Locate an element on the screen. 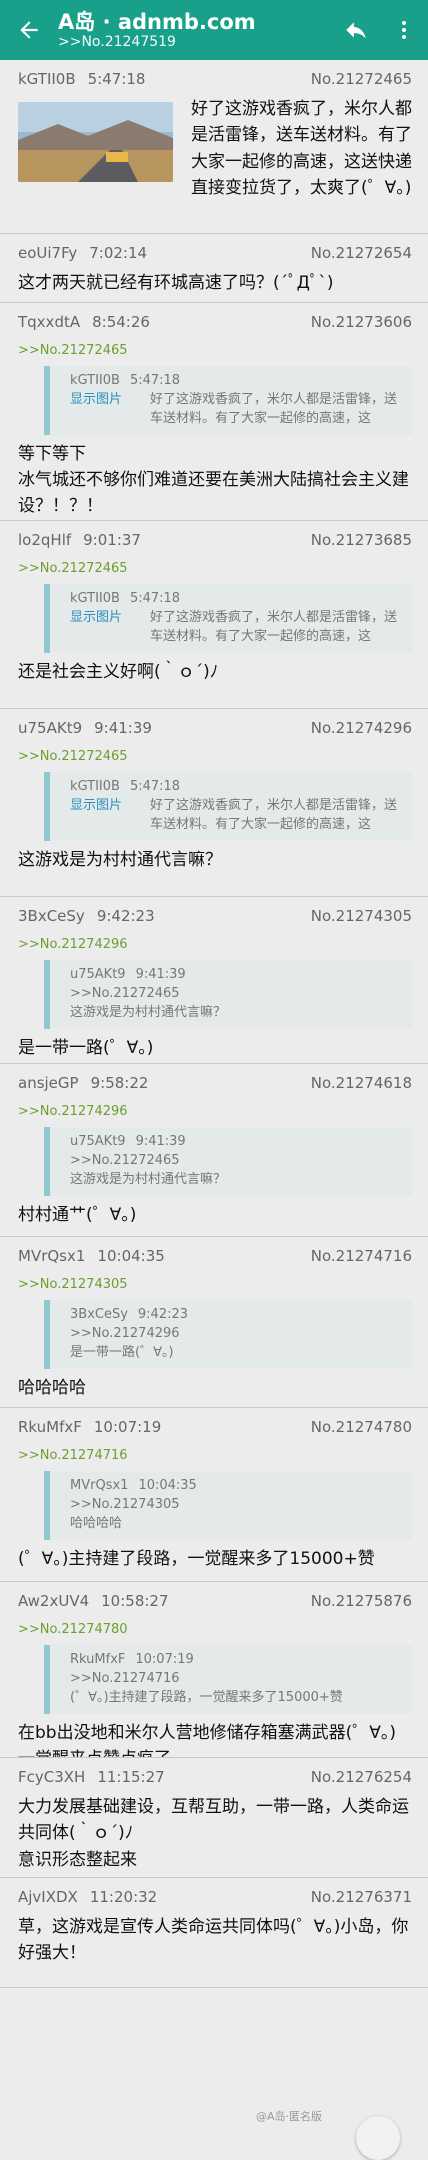 This screenshot has width=428, height=2160. post-meta: lo2qHlf 9:01:37 No.21273685 is located at coordinates (215, 540).